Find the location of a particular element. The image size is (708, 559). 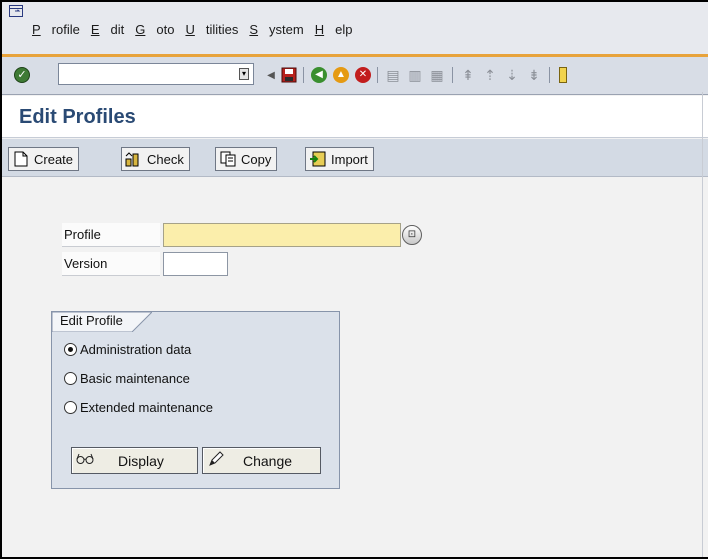

exit-icon: ▲ is located at coordinates (341, 75).